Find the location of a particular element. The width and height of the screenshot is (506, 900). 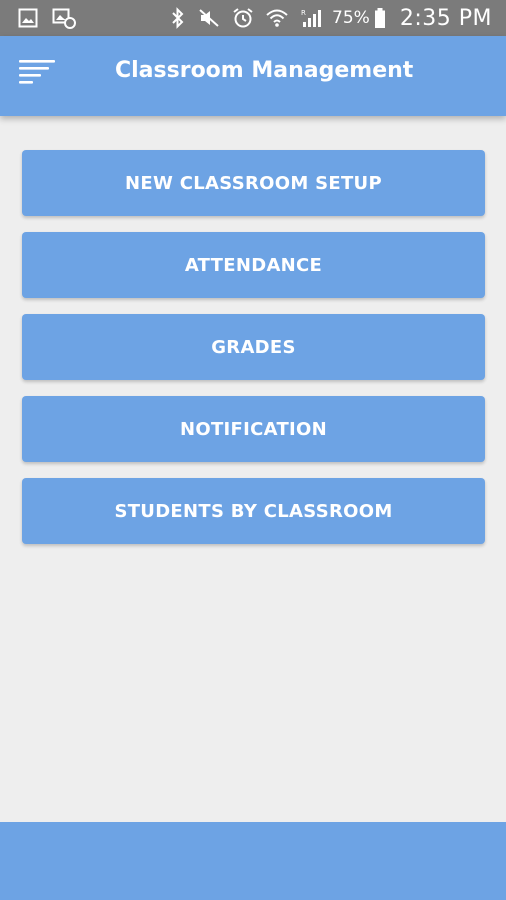

status-right-icons: R 75% 2:35 PM is located at coordinates (325, 18).